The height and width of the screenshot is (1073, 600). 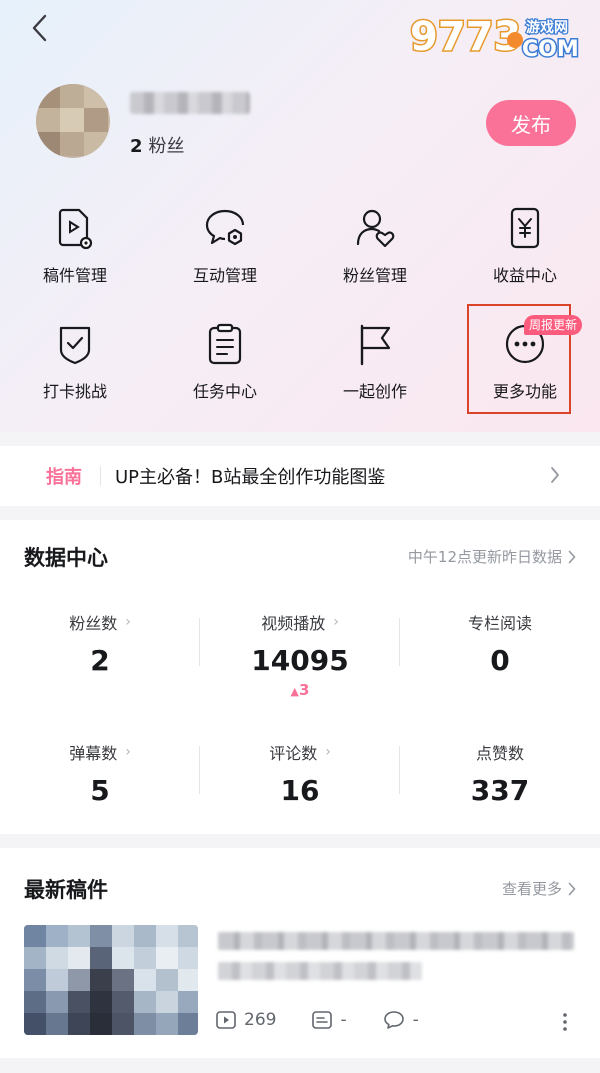 What do you see at coordinates (64, 477) in the screenshot?
I see `guide-tag: 指南` at bounding box center [64, 477].